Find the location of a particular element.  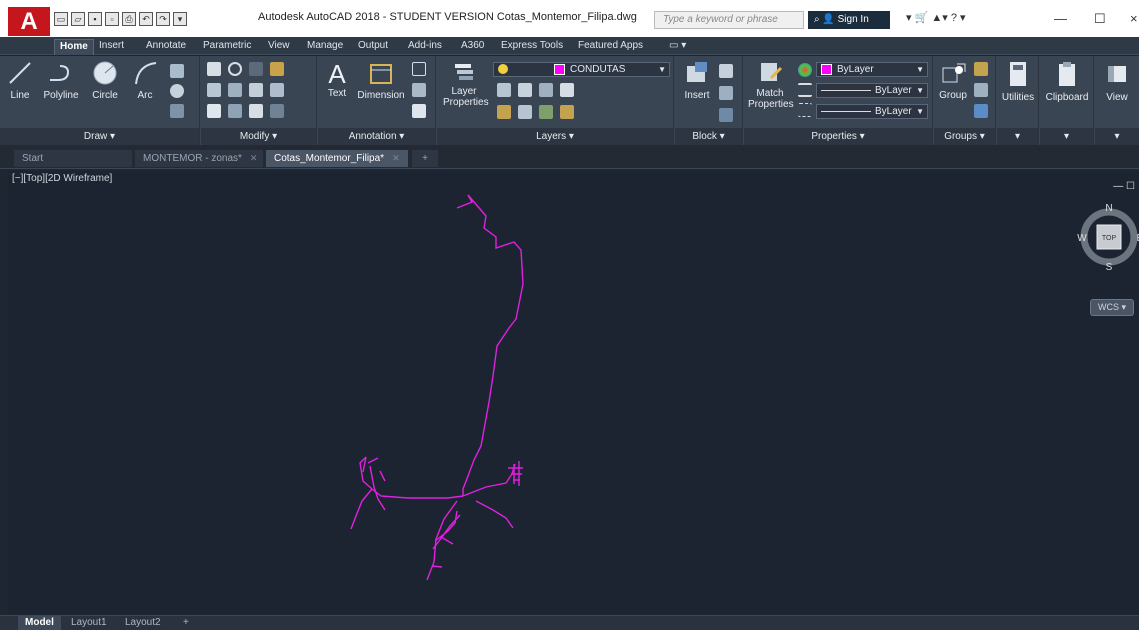

new-layout-button: + is located at coordinates (186, 623).